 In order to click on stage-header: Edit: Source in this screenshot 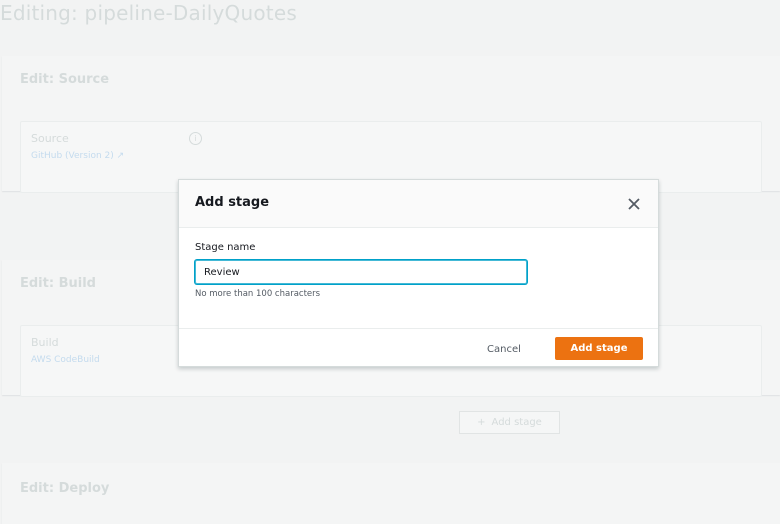, I will do `click(65, 79)`.